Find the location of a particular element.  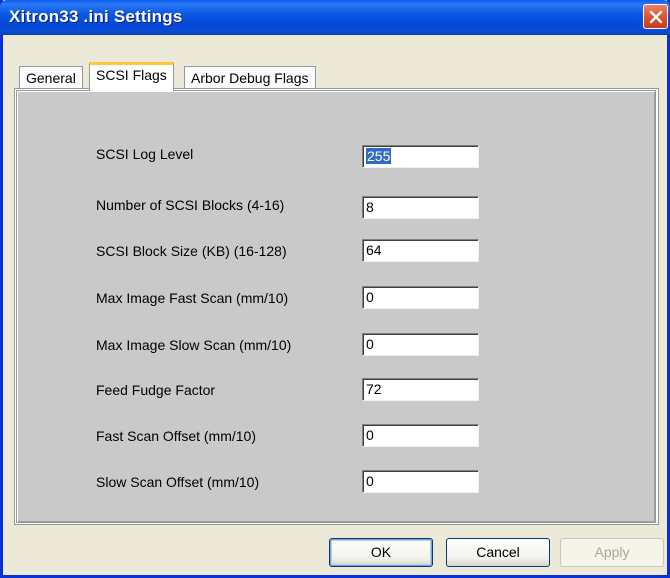

feed-fudge-value: 72 is located at coordinates (374, 389).